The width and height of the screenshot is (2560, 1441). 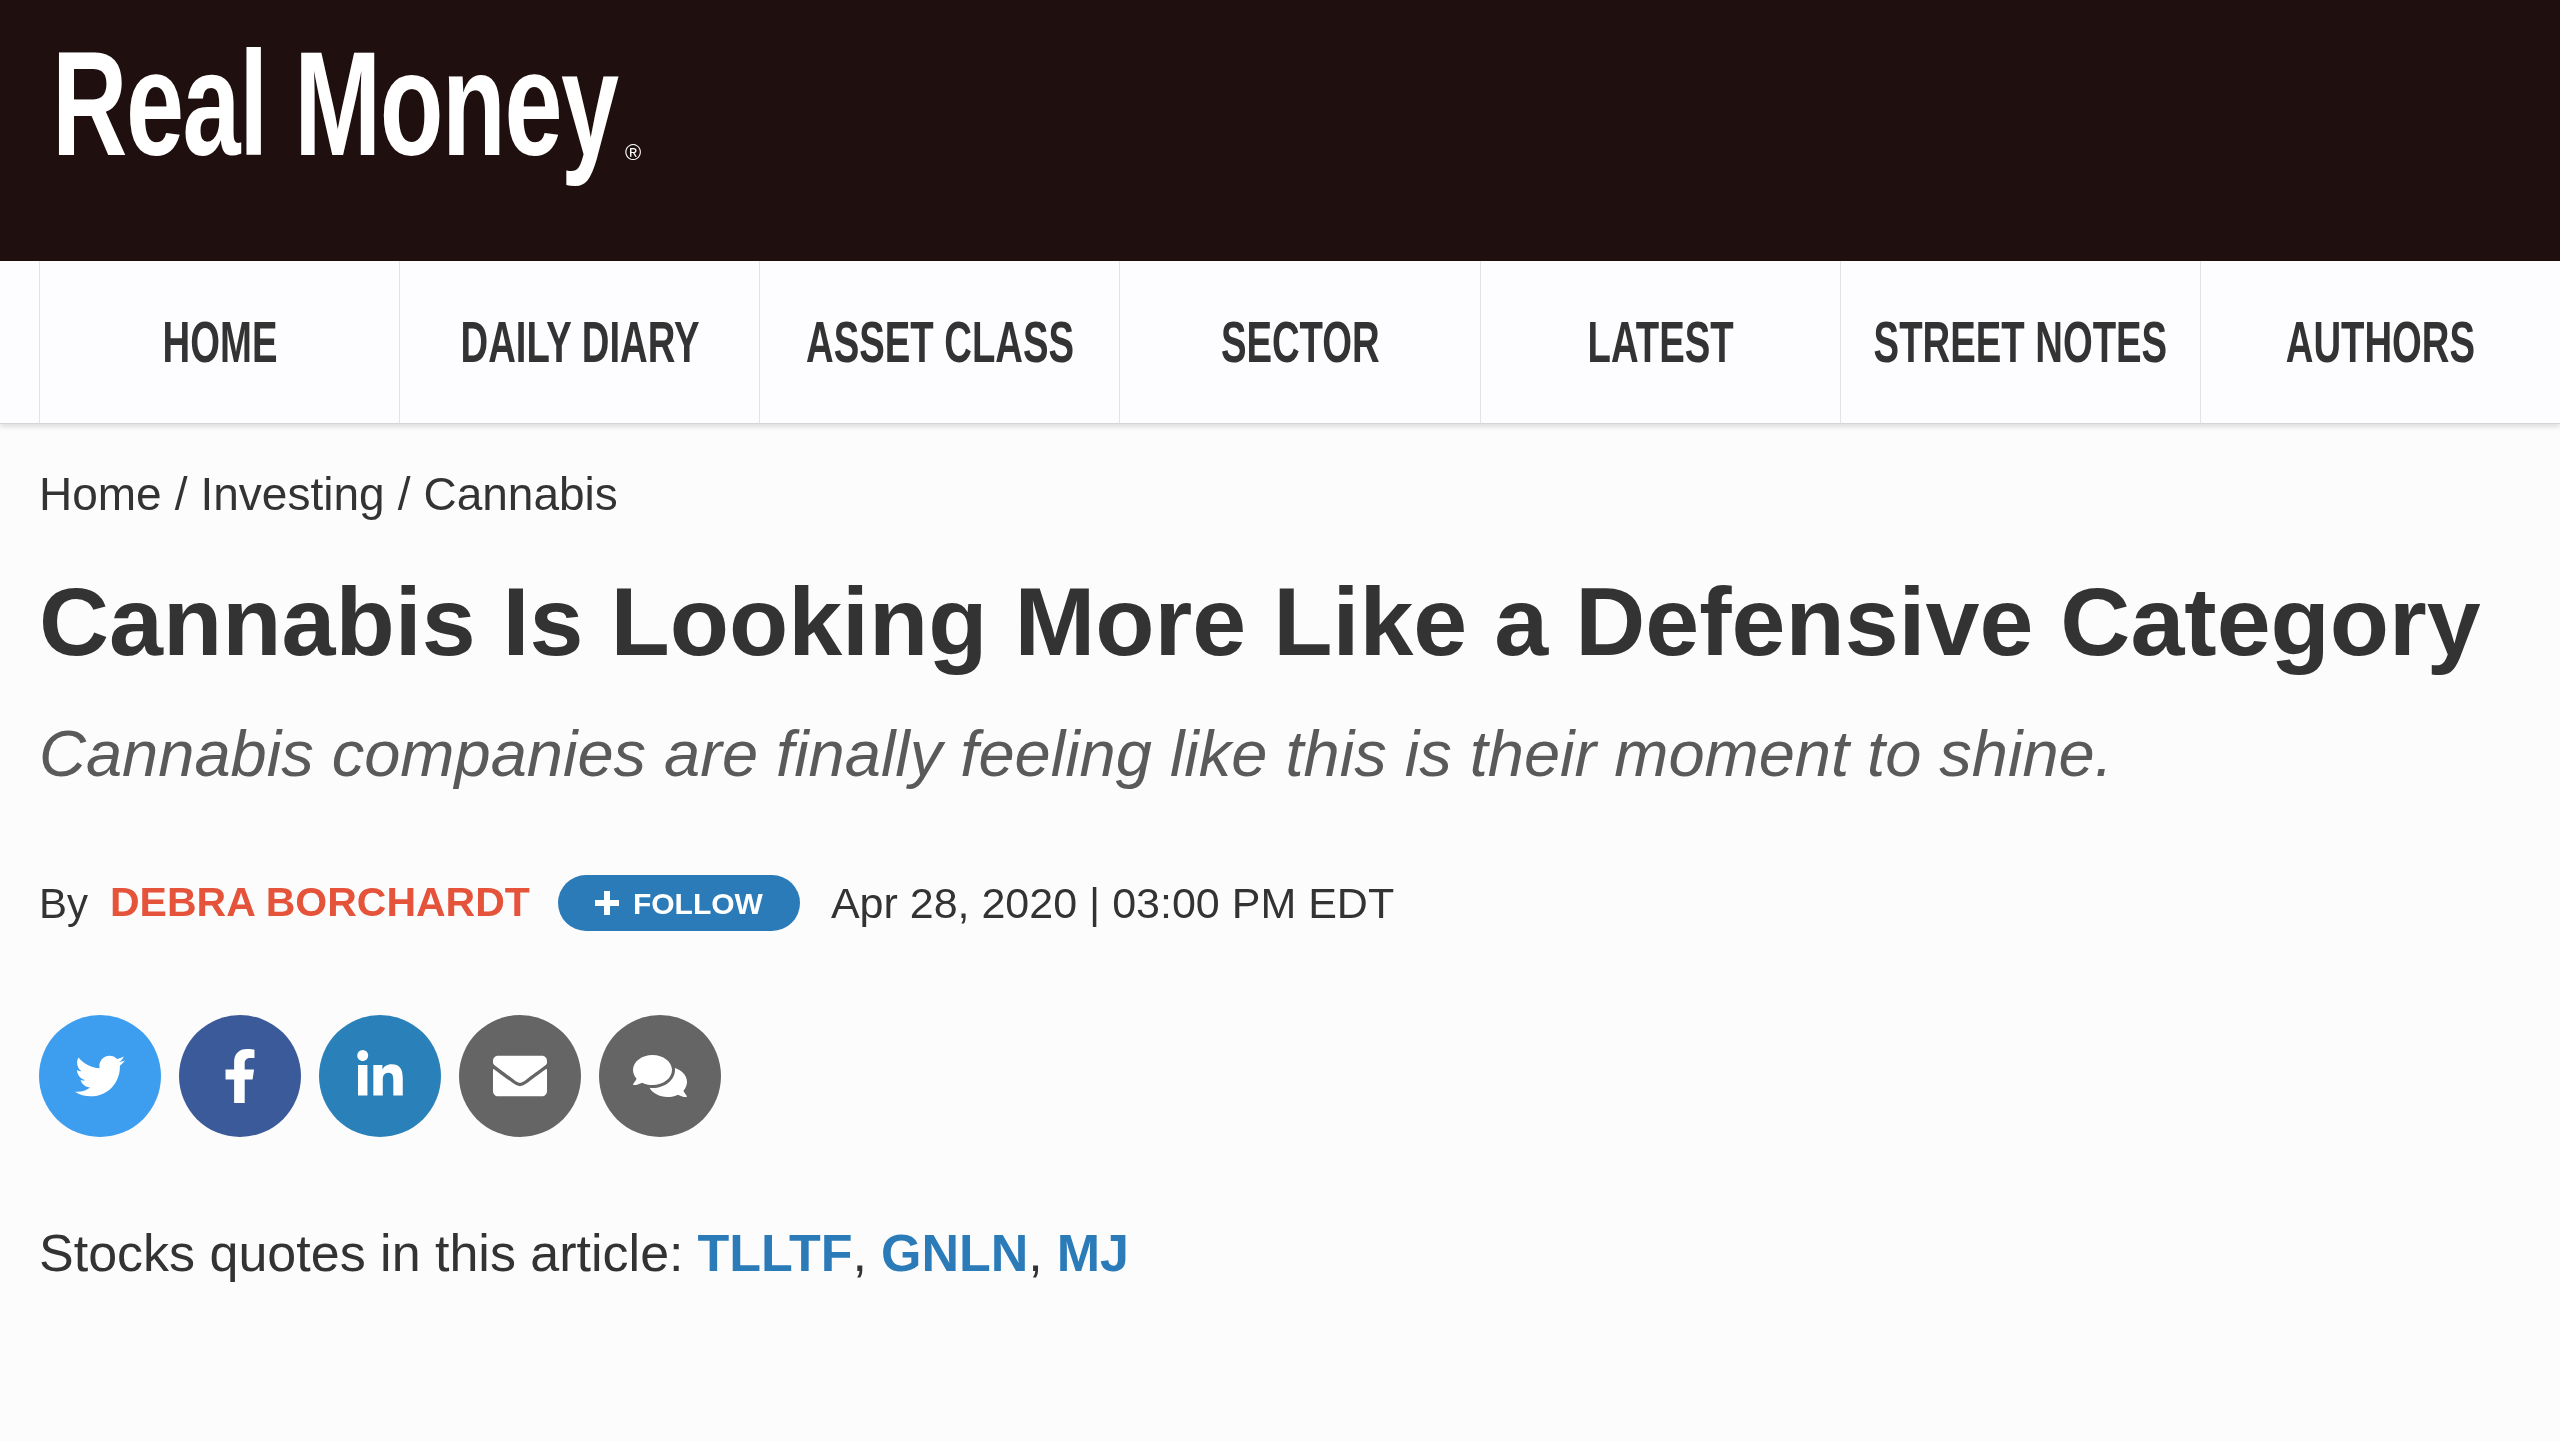 What do you see at coordinates (1092, 1253) in the screenshot?
I see `ticker-link: MJ` at bounding box center [1092, 1253].